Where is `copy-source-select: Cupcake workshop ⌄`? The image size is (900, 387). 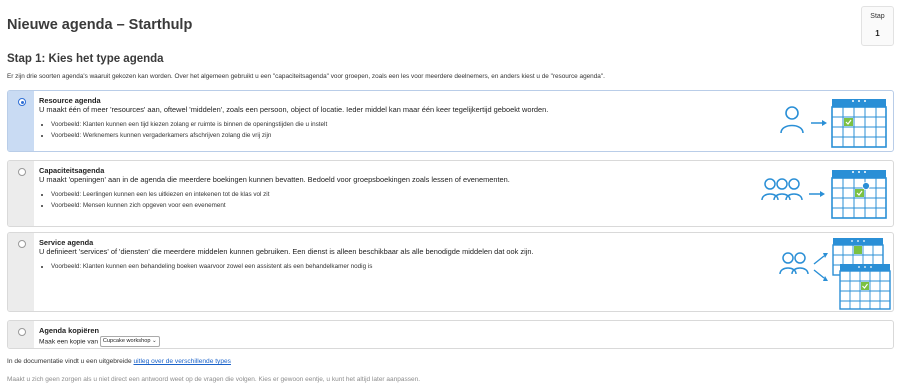
copy-source-select: Cupcake workshop ⌄ is located at coordinates (129, 341).